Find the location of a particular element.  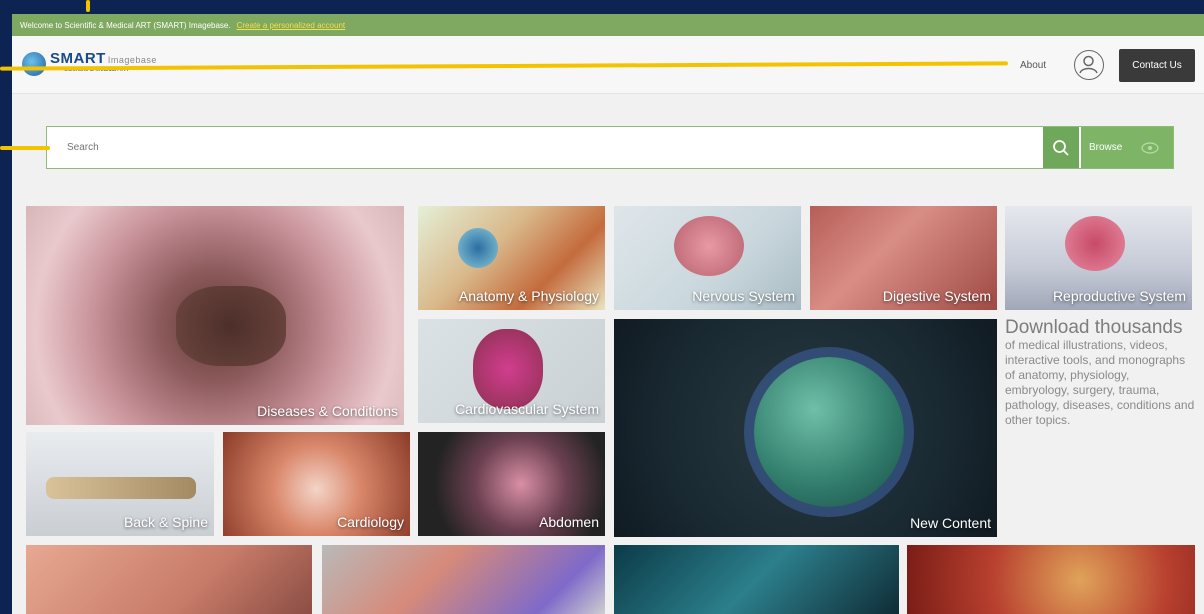

contact-us-button: Contact Us is located at coordinates (1157, 65).